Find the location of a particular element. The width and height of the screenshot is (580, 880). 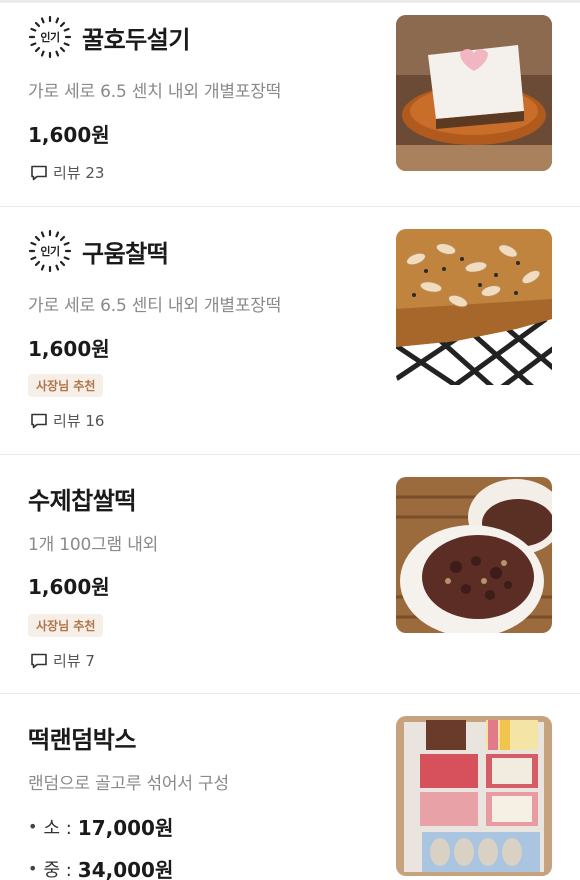

price-option-medium: • 중 : 34,000원 is located at coordinates (100, 867).